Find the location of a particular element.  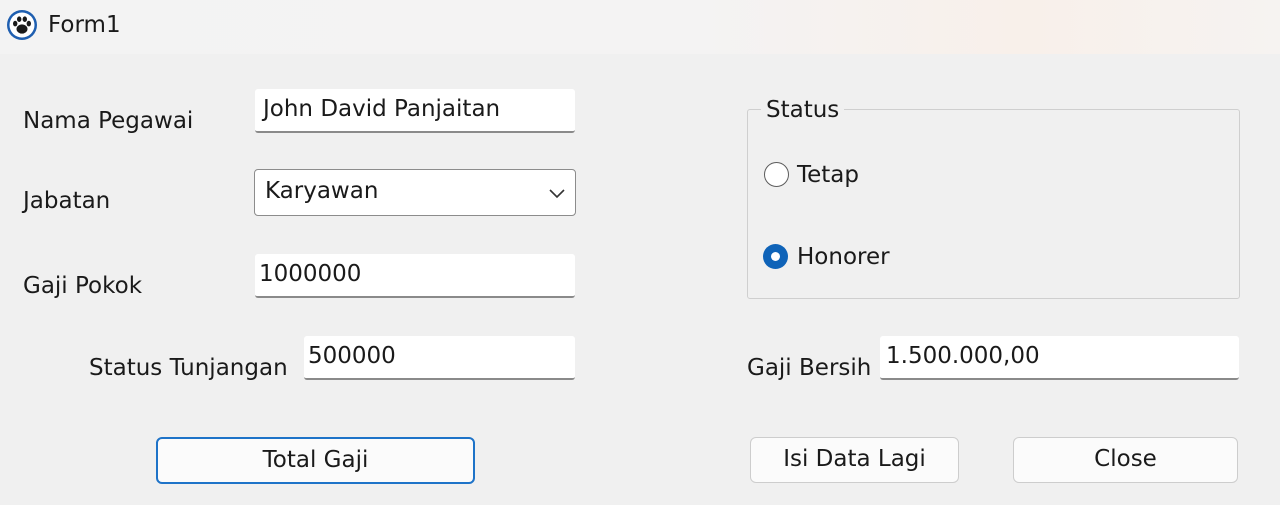

nama-pegawai-value: John David Panjaitan is located at coordinates (382, 109).